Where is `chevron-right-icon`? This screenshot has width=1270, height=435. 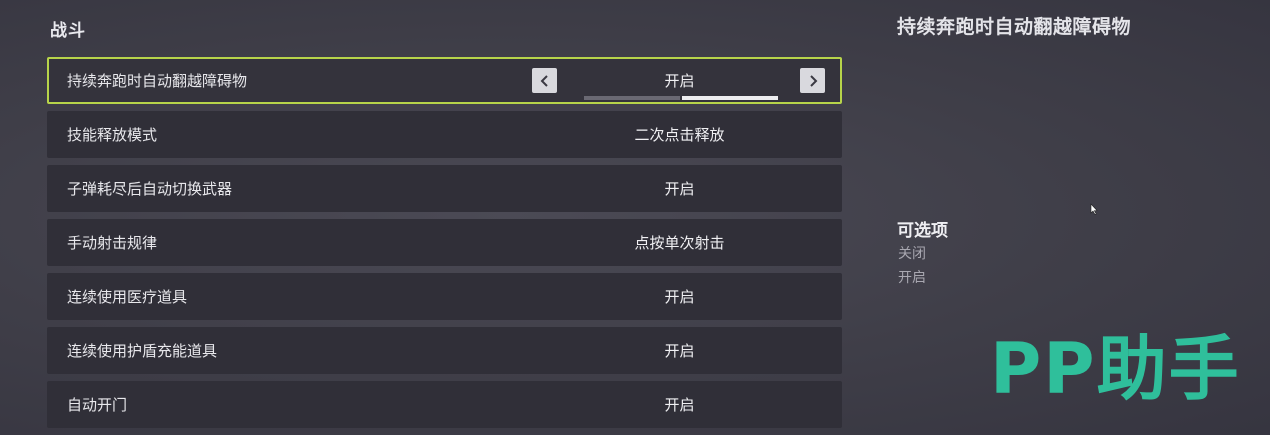 chevron-right-icon is located at coordinates (813, 80).